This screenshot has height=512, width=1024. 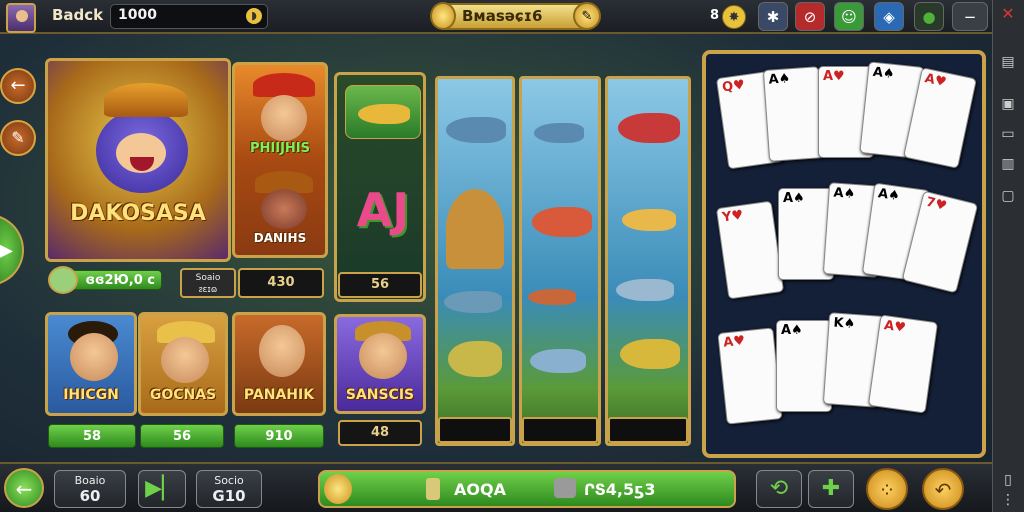 What do you see at coordinates (502, 16) in the screenshot?
I see `game-title: Bмasəɕɪ6` at bounding box center [502, 16].